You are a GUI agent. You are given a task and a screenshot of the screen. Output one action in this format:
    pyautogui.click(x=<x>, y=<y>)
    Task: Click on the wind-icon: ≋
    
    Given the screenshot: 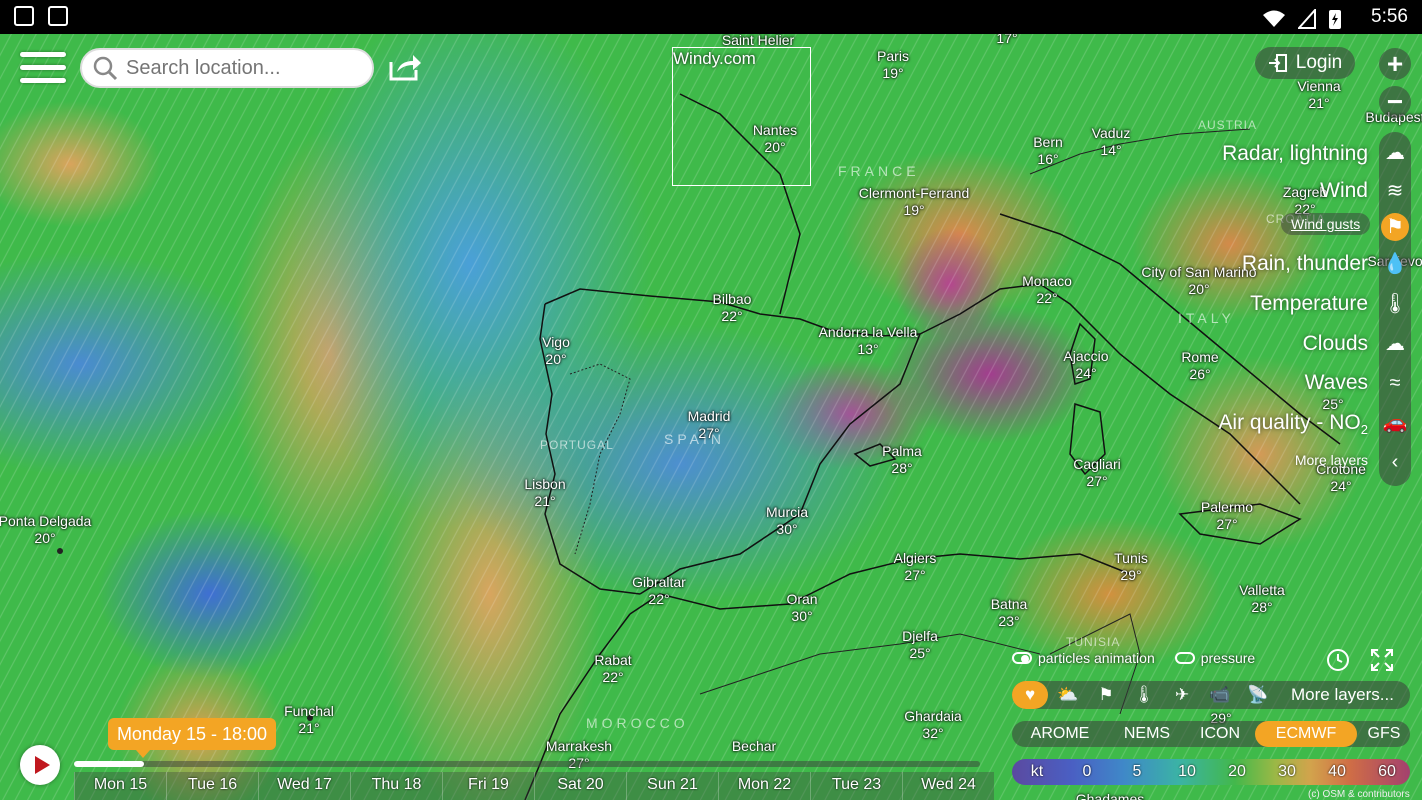 What is the action you would take?
    pyautogui.click(x=1395, y=191)
    